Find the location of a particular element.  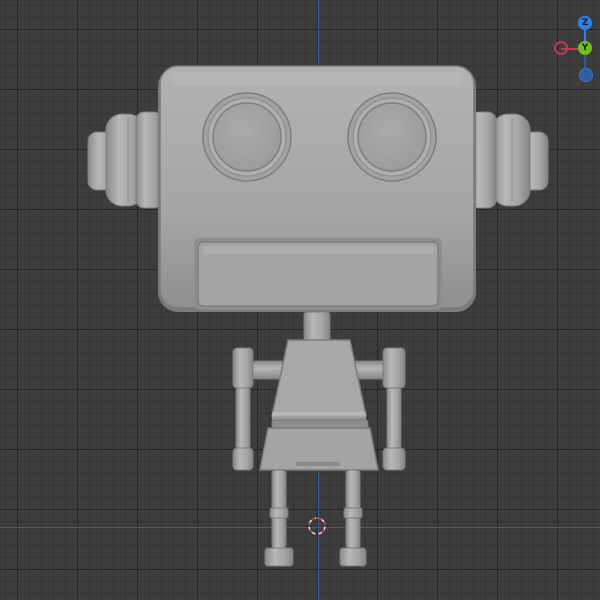

gizmo-neg-z-axis is located at coordinates (586, 75).